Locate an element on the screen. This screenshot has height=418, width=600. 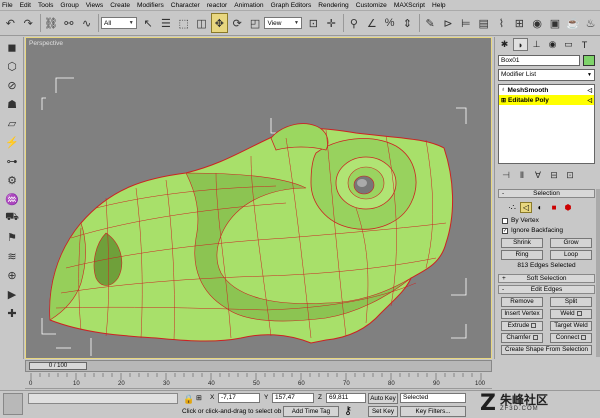
menu-reactor: reactor is located at coordinates (217, 5).